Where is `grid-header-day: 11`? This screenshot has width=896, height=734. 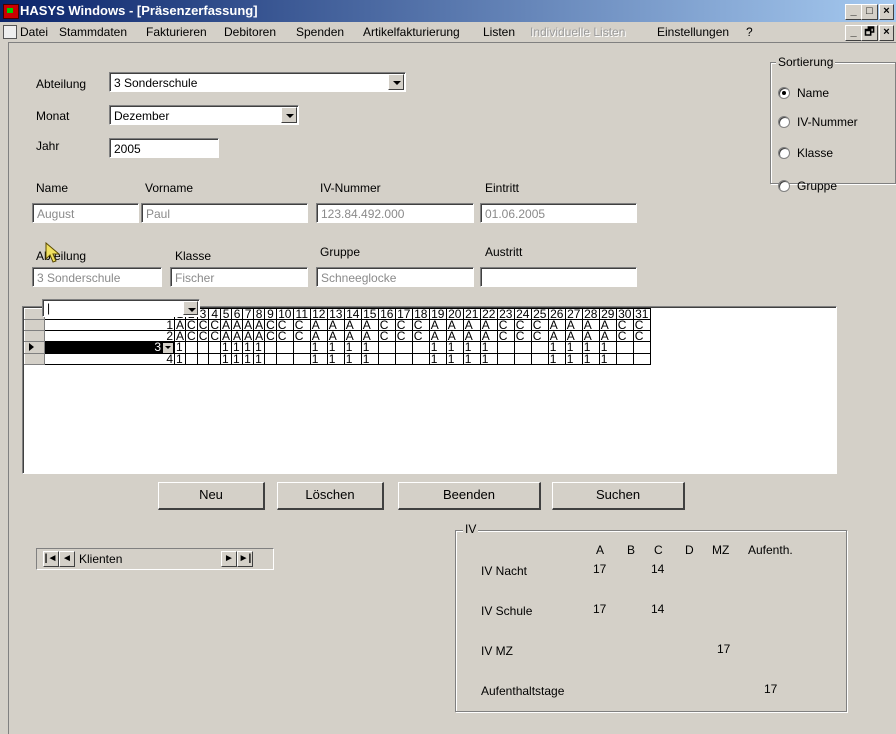
grid-header-day: 11 is located at coordinates (301, 314).